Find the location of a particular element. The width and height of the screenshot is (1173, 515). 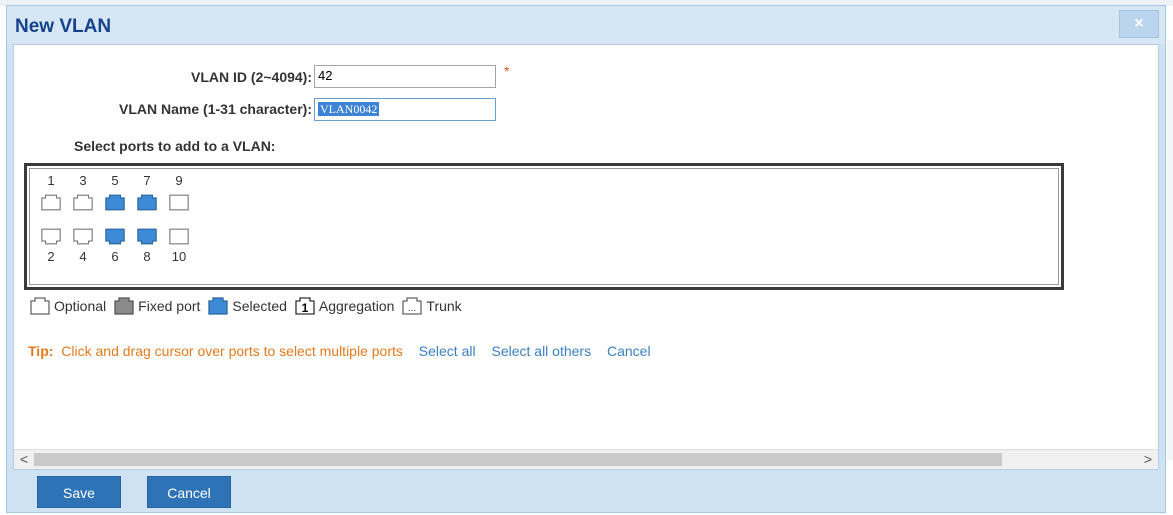

port-2-optional is located at coordinates (51, 236).